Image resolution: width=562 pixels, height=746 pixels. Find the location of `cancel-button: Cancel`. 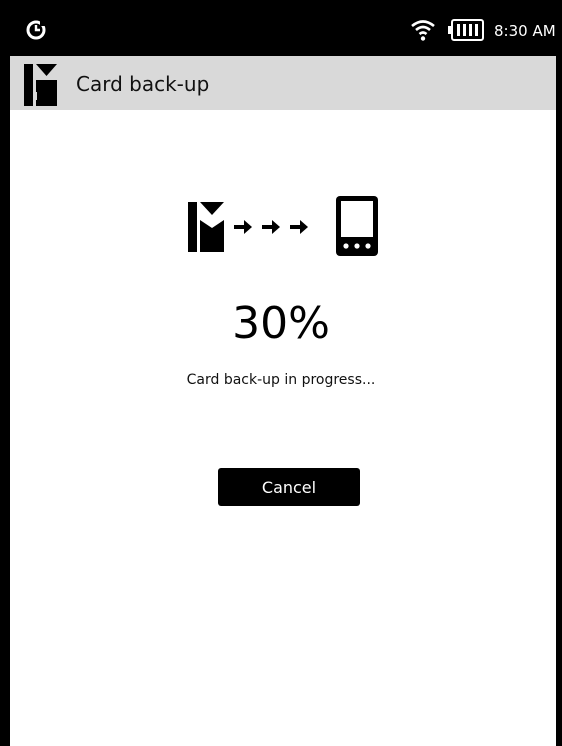

cancel-button: Cancel is located at coordinates (289, 487).